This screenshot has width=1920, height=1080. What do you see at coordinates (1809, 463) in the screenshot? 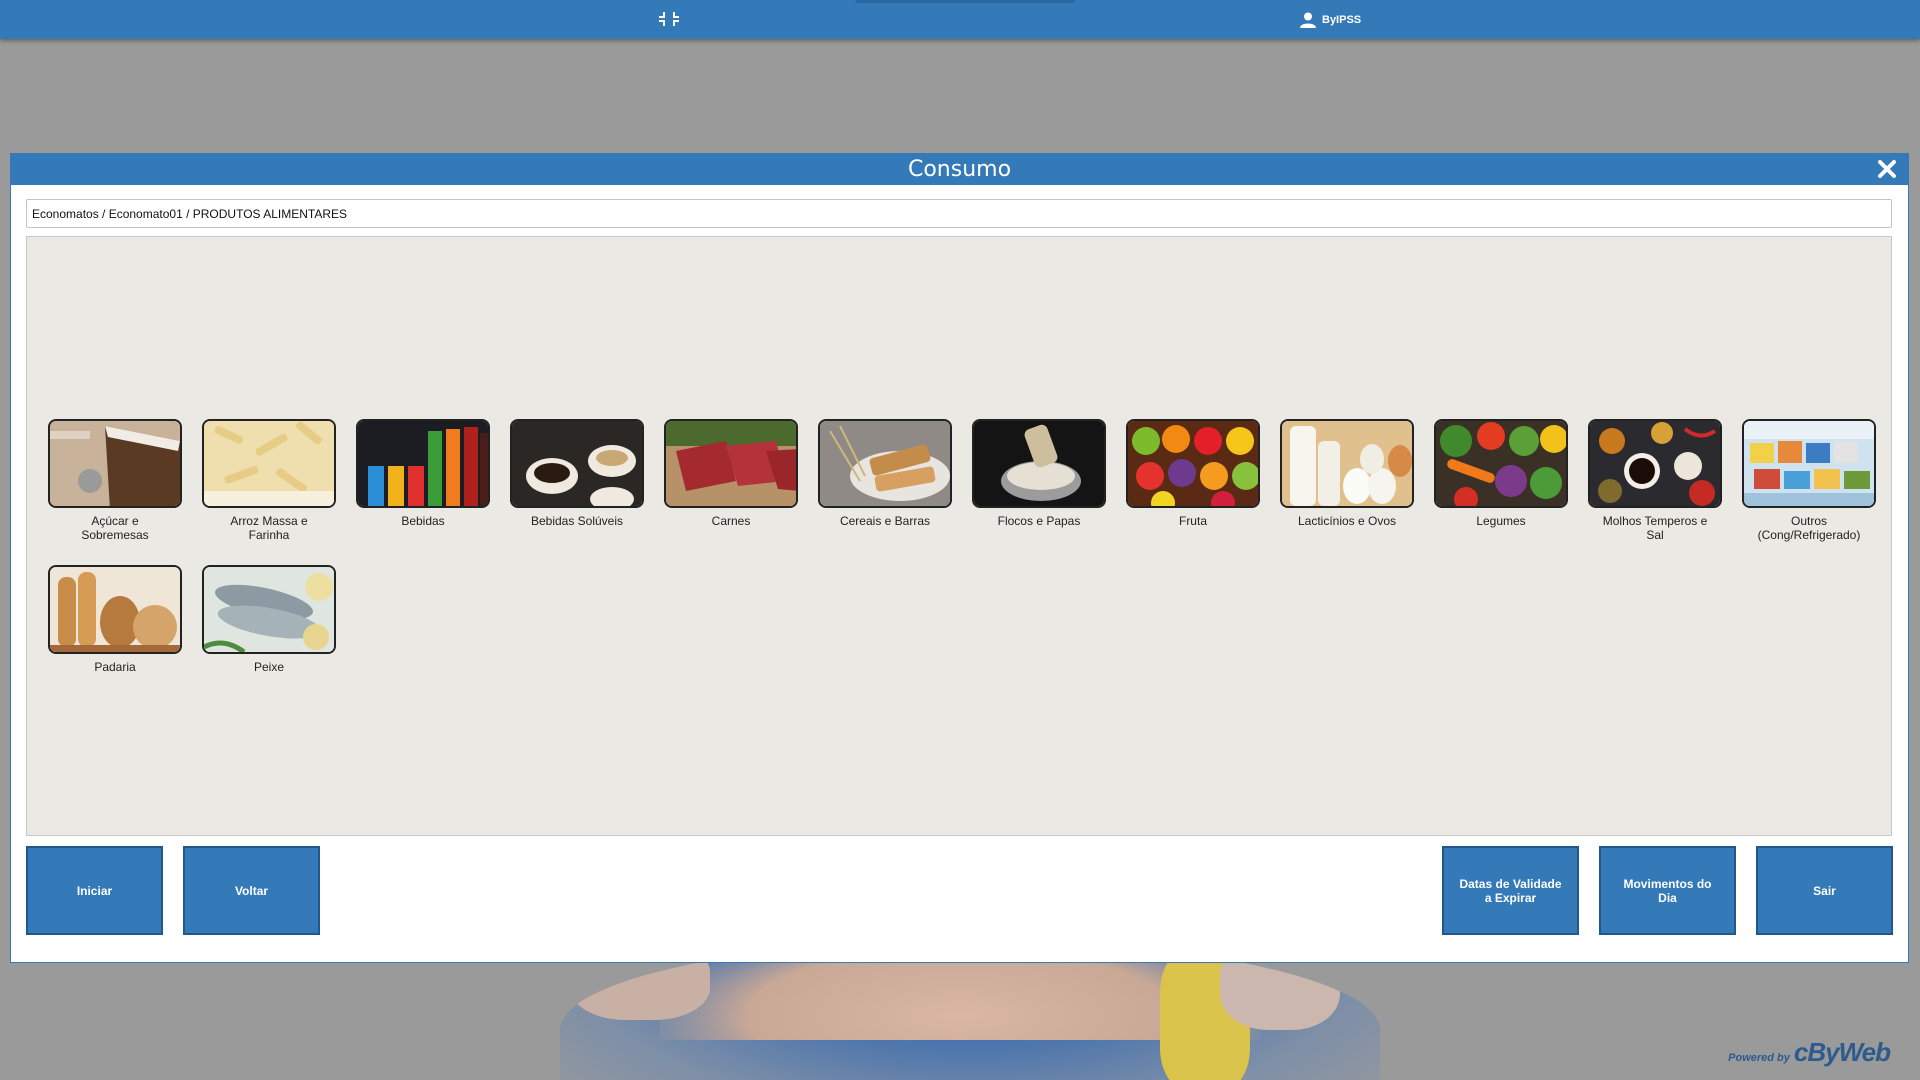
I see `frozen-image` at bounding box center [1809, 463].